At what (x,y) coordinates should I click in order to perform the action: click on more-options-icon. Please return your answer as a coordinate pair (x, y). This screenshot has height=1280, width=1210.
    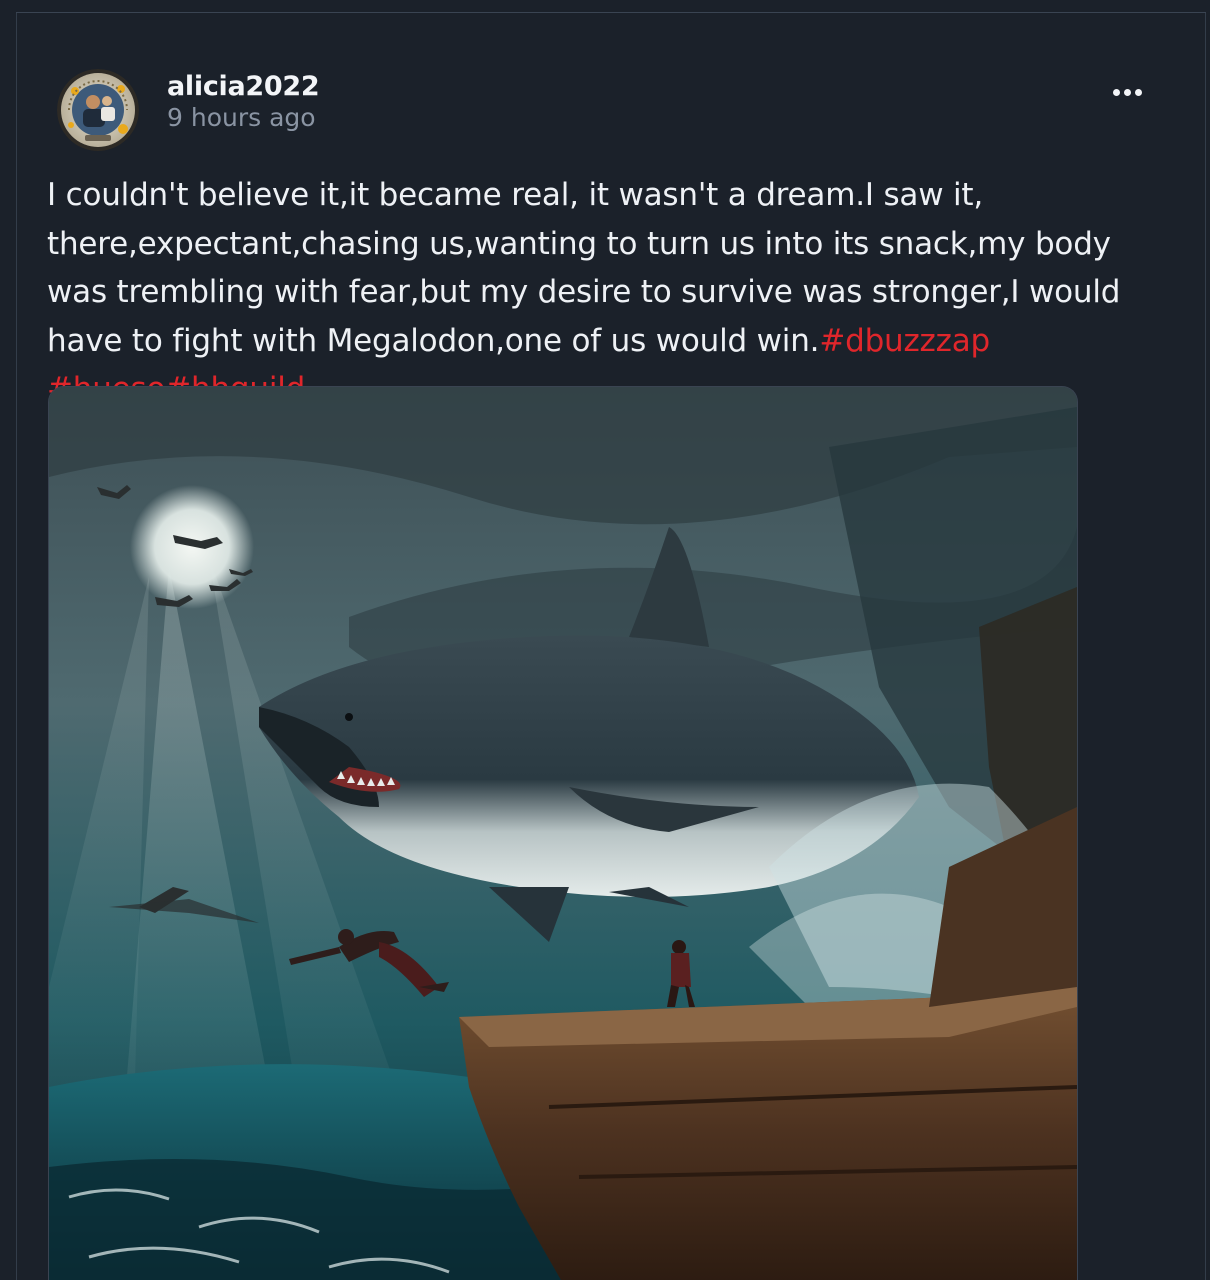
    Looking at the image, I should click on (1127, 92).